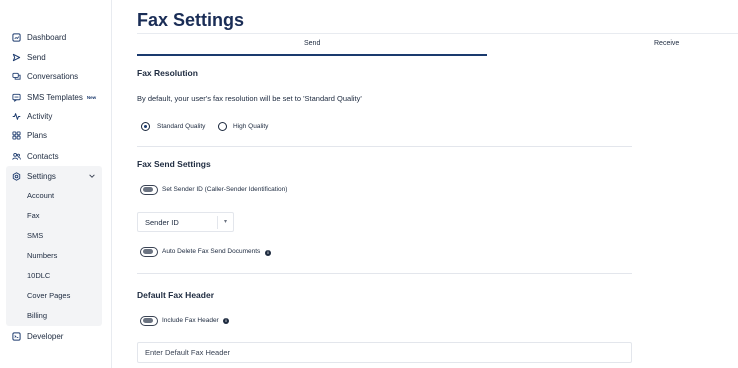 The height and width of the screenshot is (368, 738). Describe the element at coordinates (35, 235) in the screenshot. I see `settings-sub-item-sms: SMS` at that location.